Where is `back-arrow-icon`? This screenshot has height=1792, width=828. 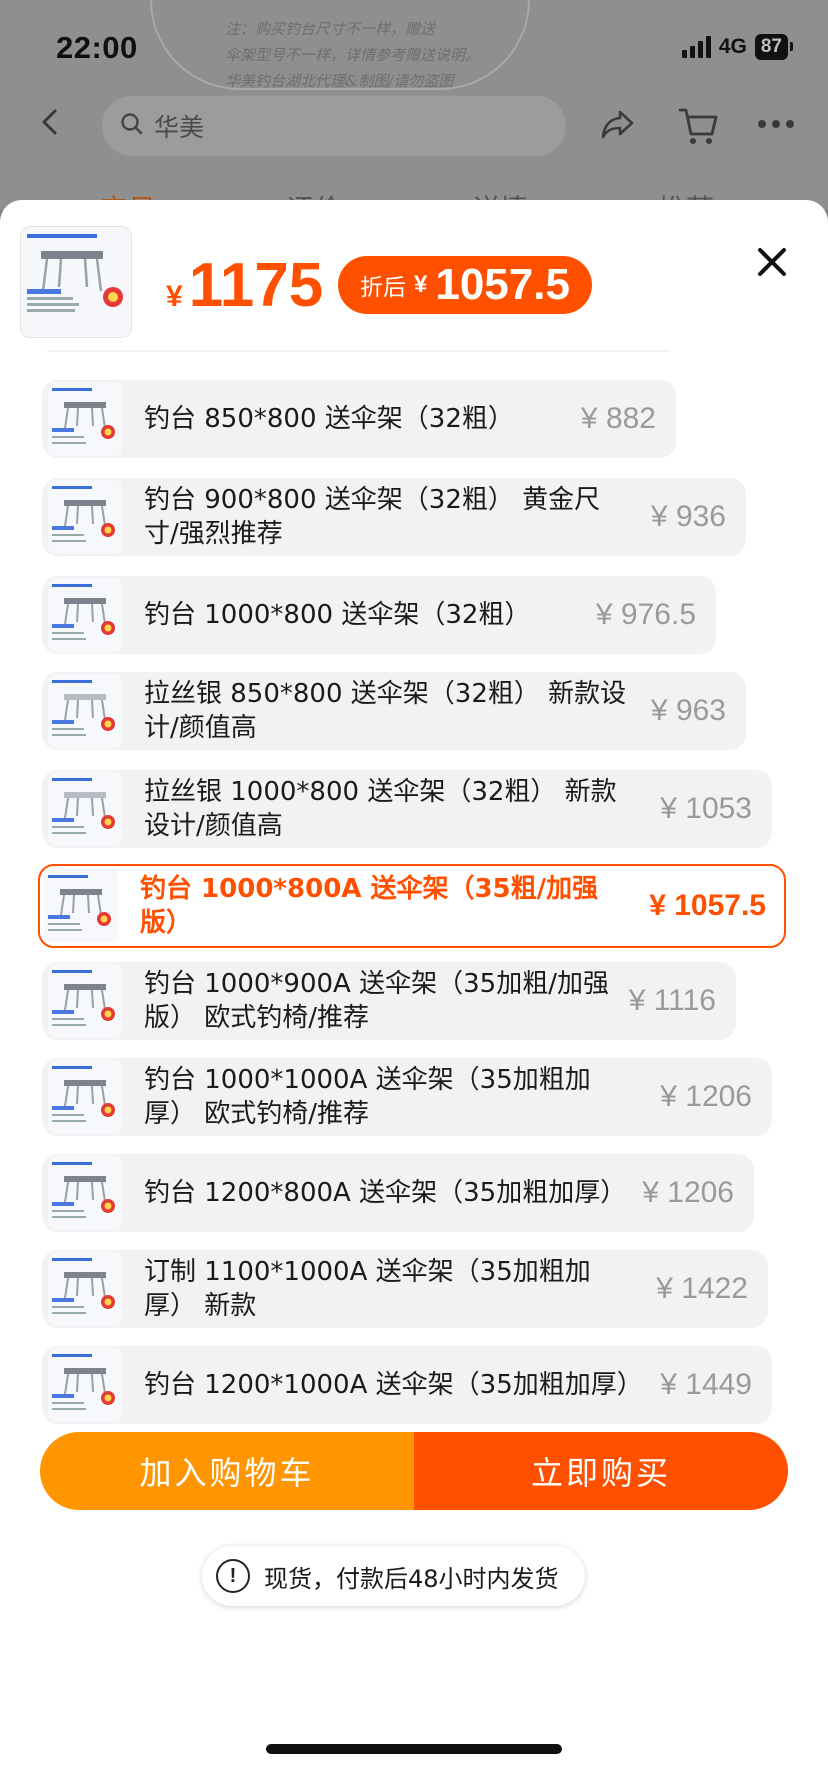
back-arrow-icon is located at coordinates (50, 122).